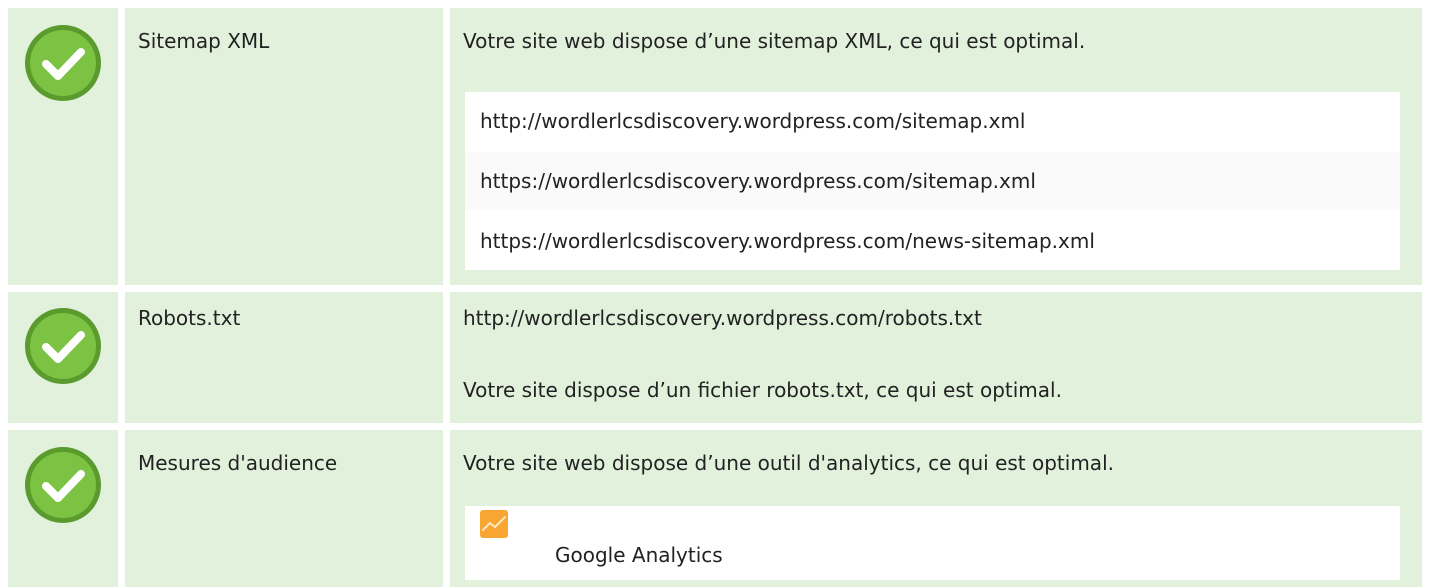 The height and width of the screenshot is (587, 1430). I want to click on label-cell: Sitemap XML, so click(284, 146).